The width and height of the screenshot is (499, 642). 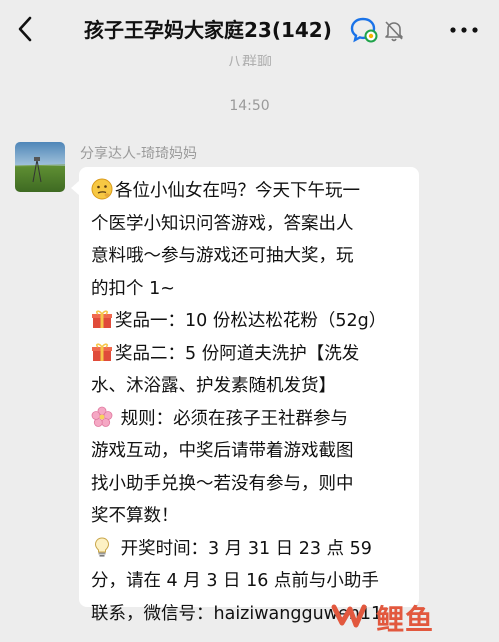 What do you see at coordinates (235, 581) in the screenshot?
I see `message-line: 分，请在 4 月 3 日 16 点前与小助手` at bounding box center [235, 581].